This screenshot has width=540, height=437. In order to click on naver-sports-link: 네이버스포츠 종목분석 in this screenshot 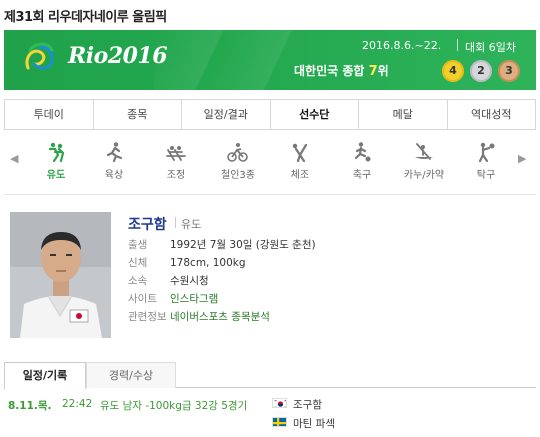, I will do `click(220, 317)`.